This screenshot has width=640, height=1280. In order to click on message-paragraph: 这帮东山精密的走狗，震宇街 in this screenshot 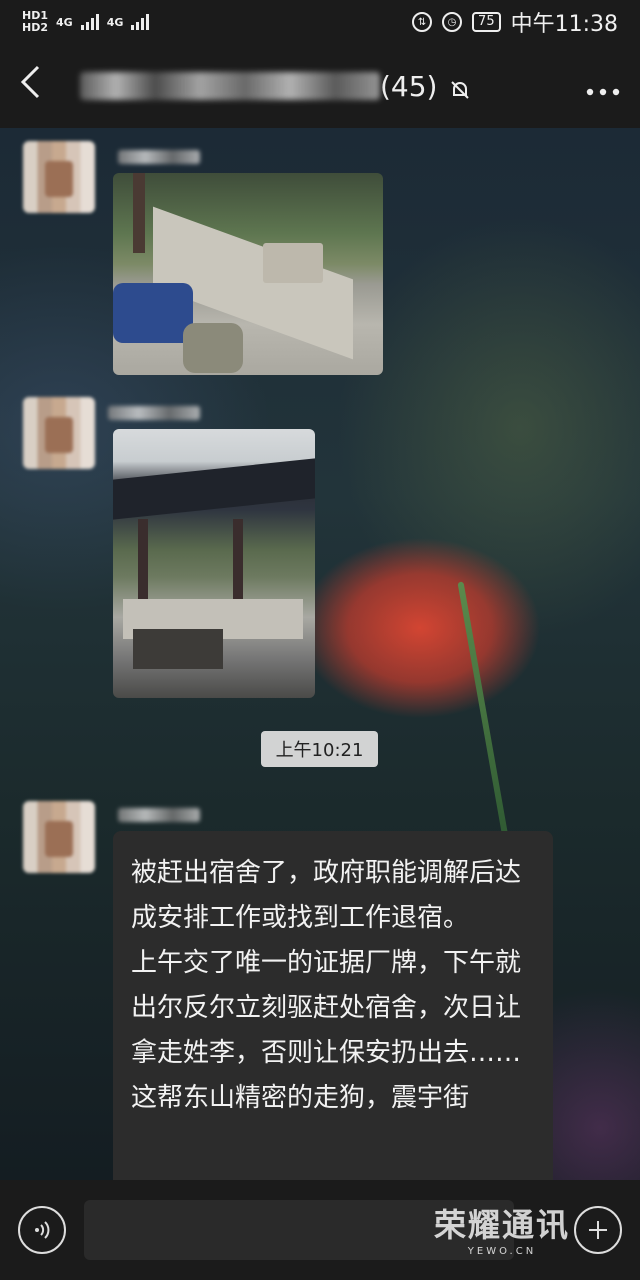, I will do `click(300, 1098)`.